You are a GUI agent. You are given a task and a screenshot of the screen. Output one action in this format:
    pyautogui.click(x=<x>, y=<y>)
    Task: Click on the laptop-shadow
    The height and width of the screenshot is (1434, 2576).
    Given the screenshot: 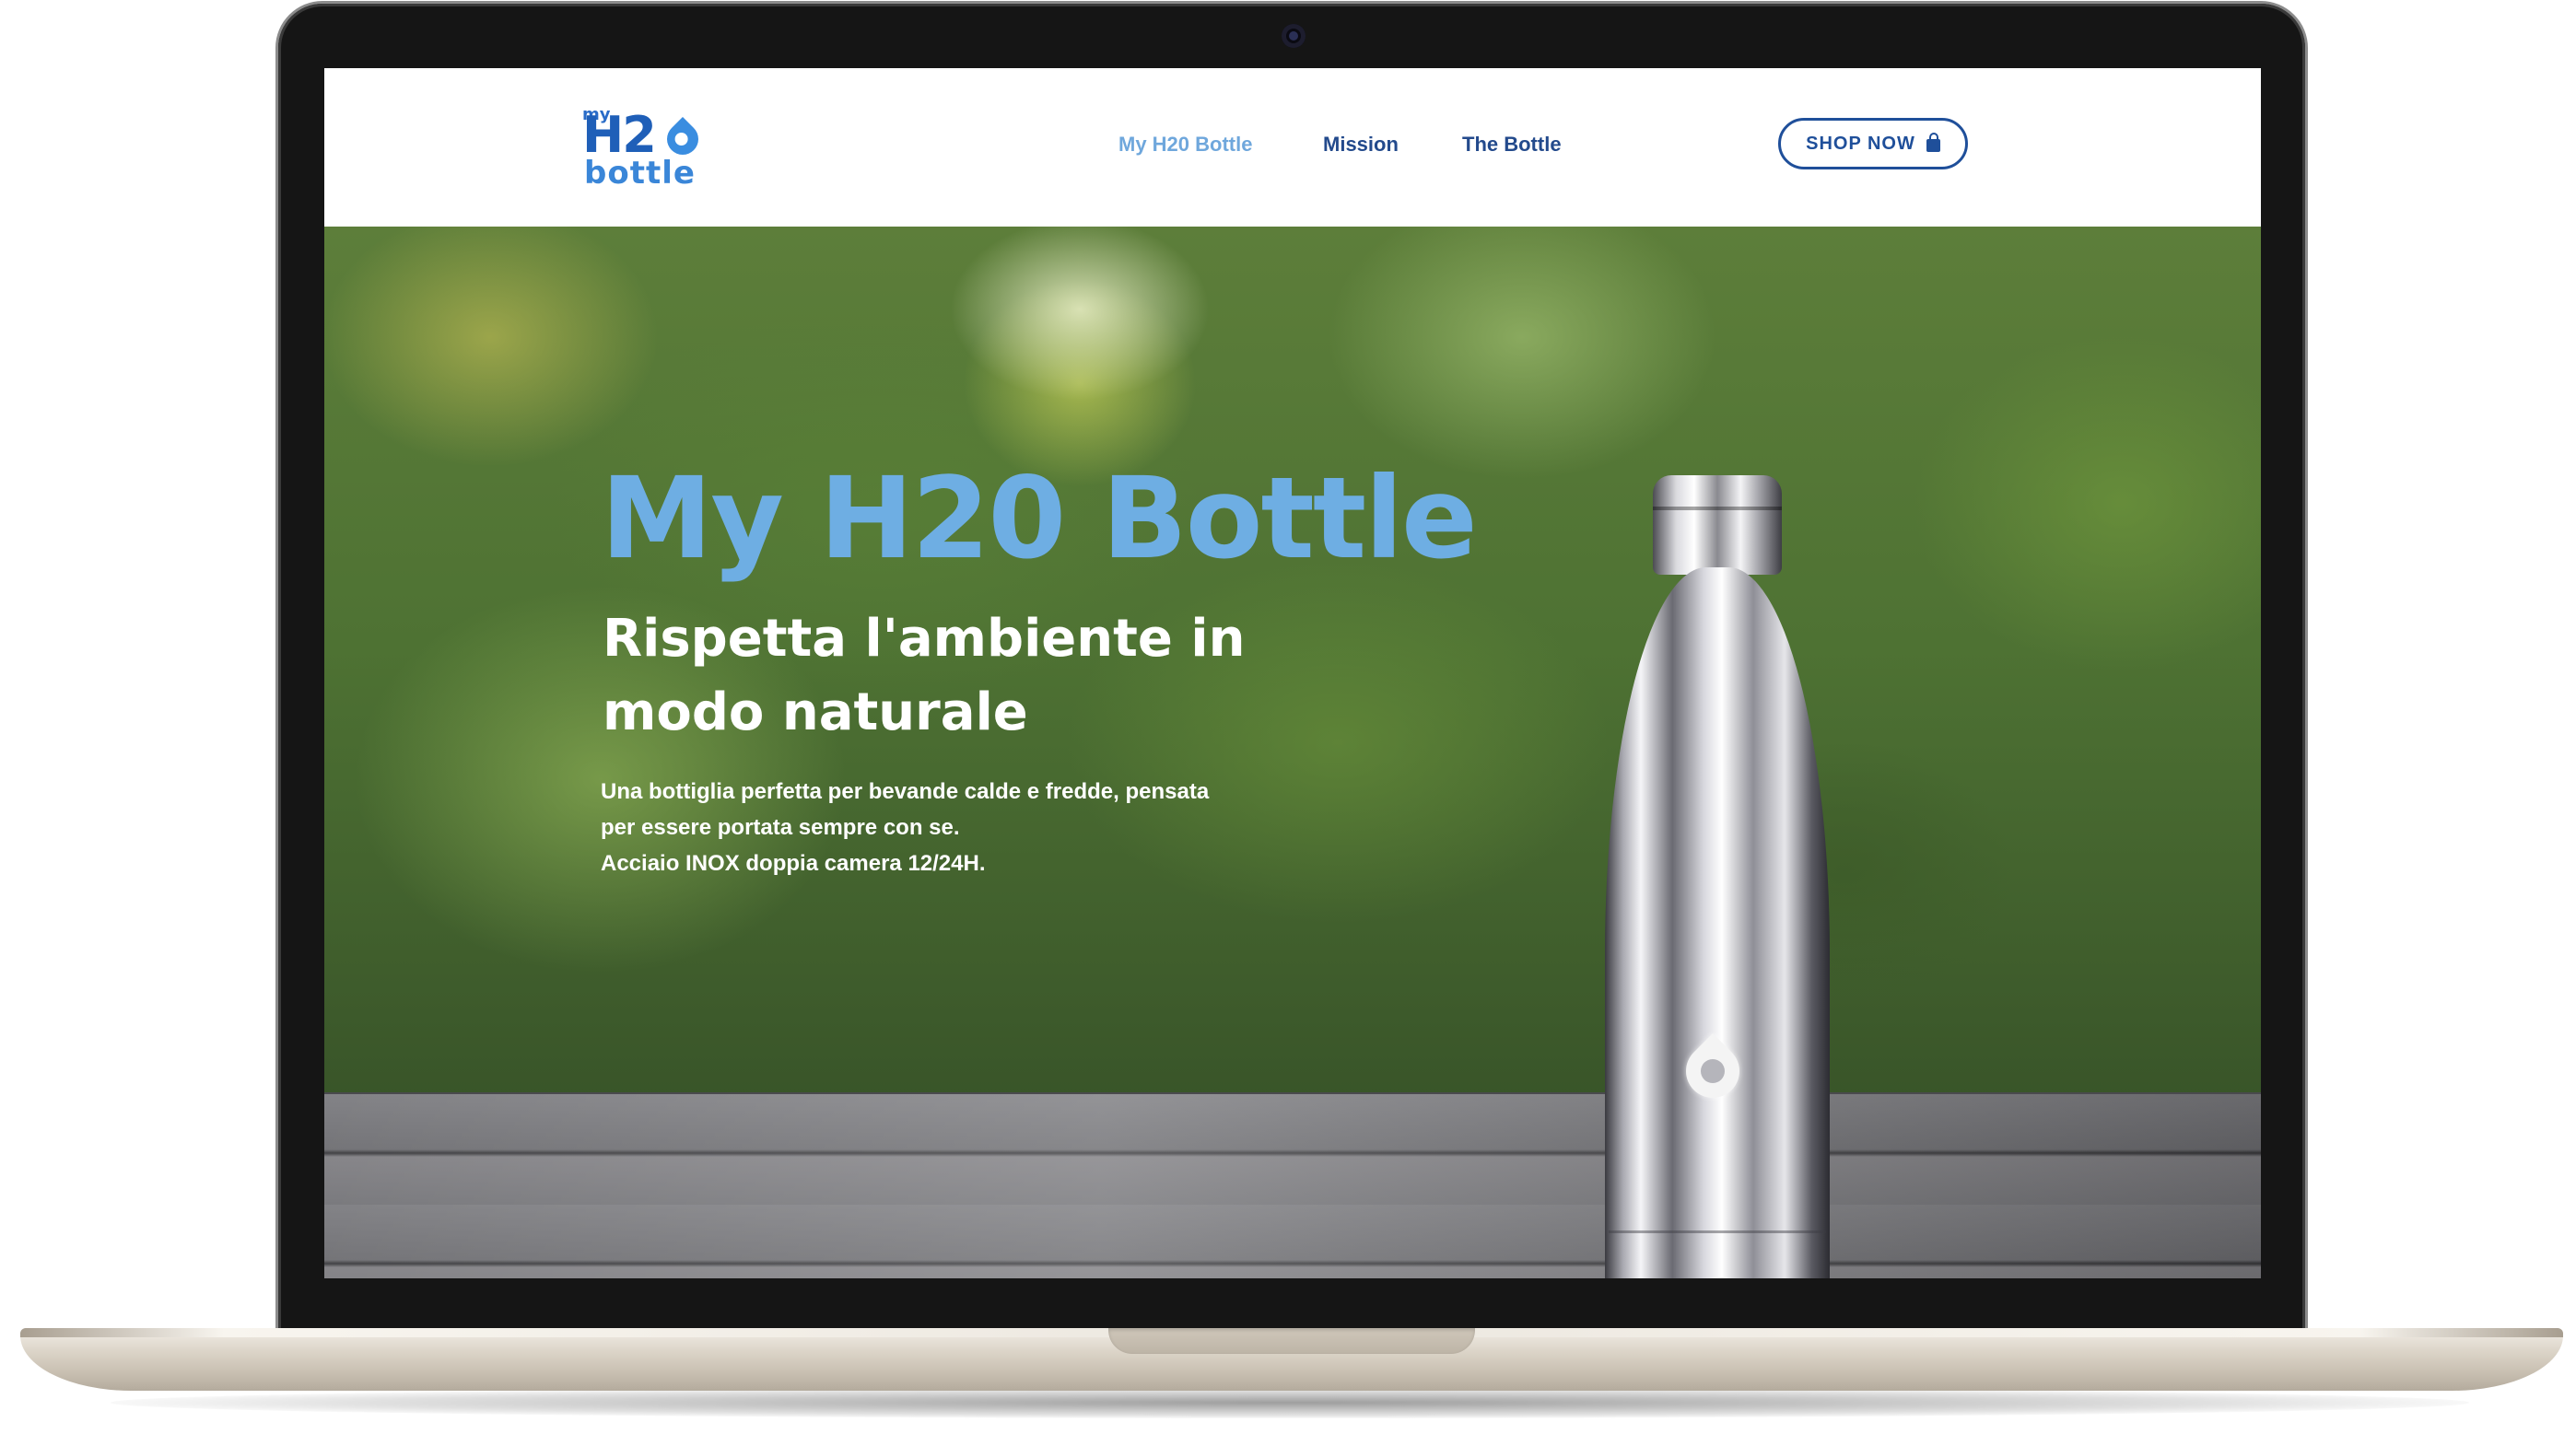 What is the action you would take?
    pyautogui.click(x=1290, y=1402)
    